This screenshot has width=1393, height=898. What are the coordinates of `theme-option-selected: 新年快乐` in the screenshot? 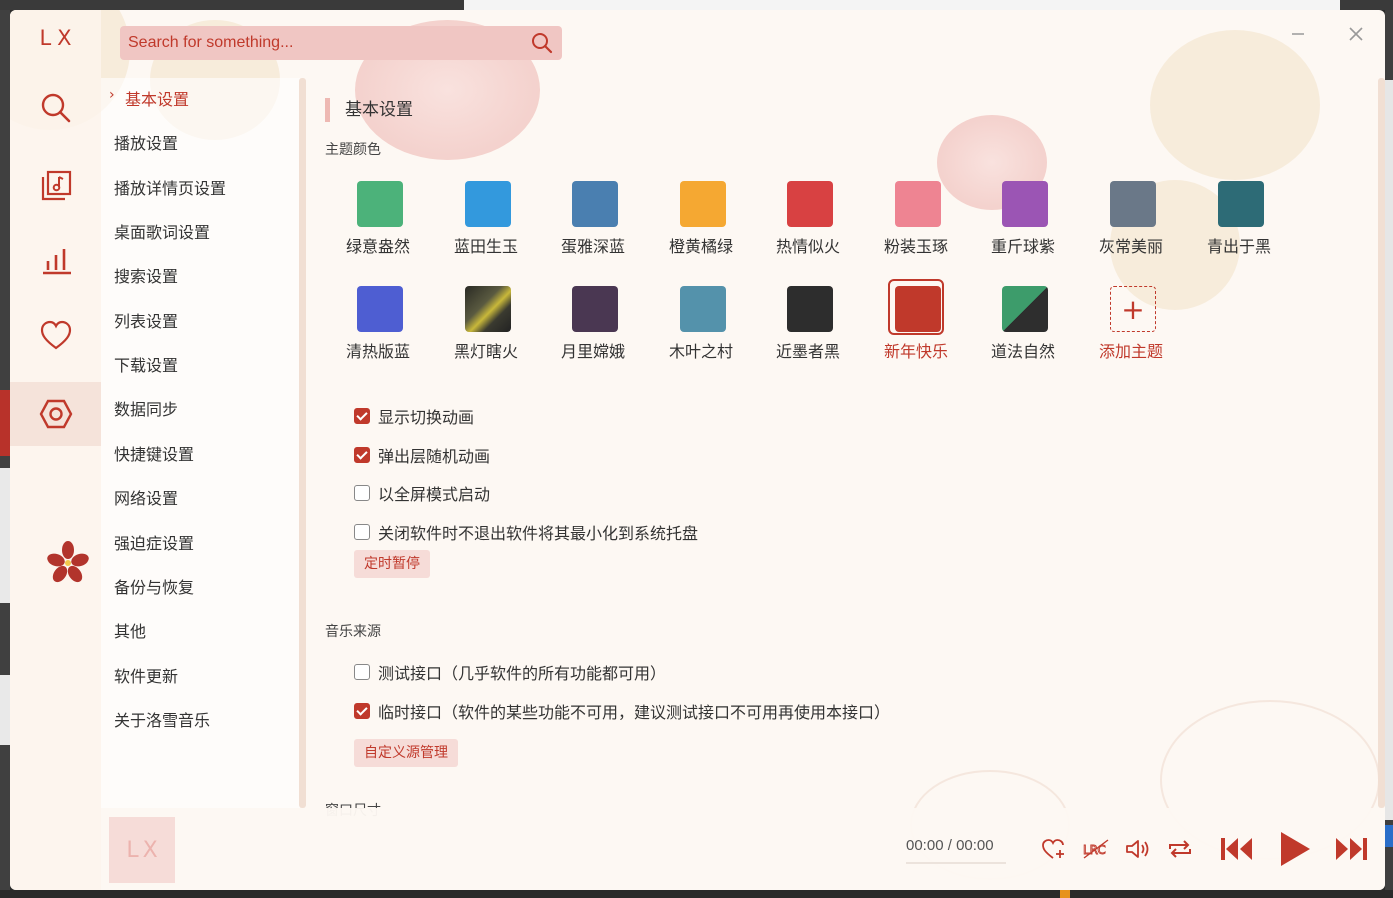 It's located at (916, 320).